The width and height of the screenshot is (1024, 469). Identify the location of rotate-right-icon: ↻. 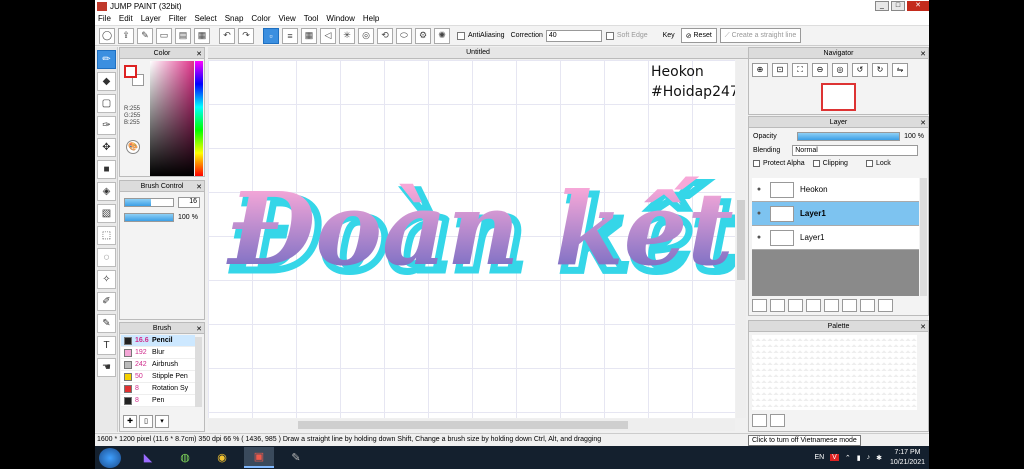
(880, 70).